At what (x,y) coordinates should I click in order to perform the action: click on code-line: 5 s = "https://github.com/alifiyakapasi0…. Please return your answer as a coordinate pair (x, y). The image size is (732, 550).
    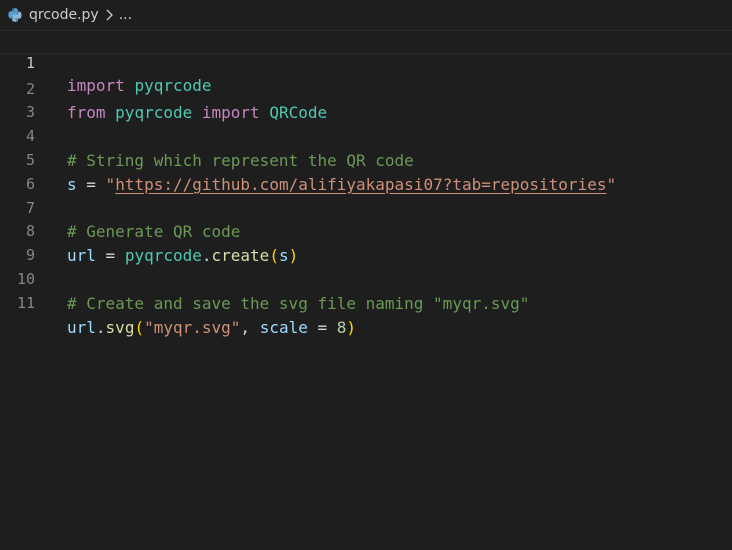
    Looking at the image, I should click on (366, 159).